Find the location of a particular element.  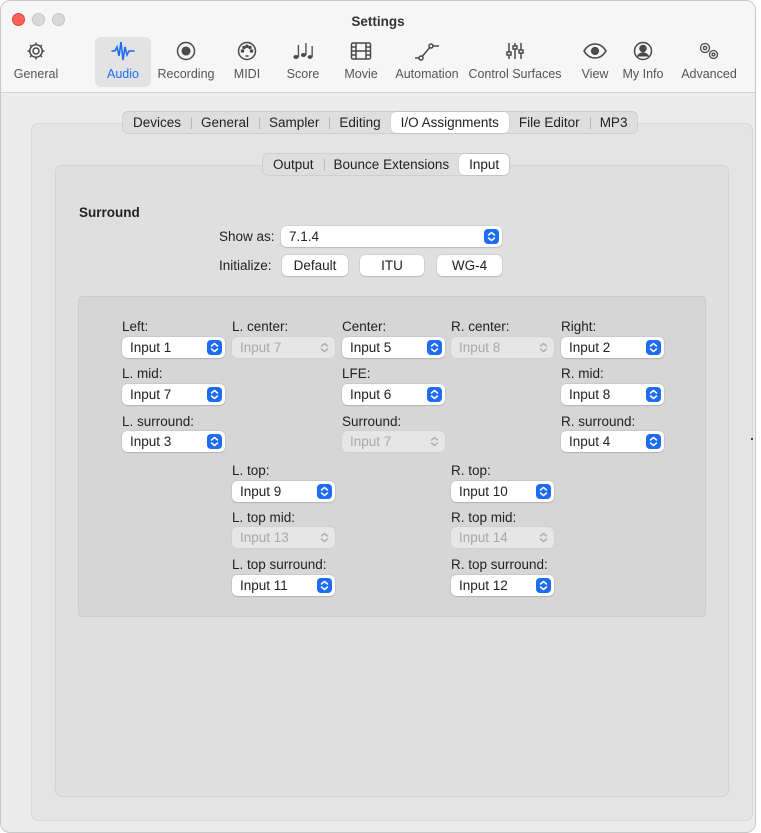

toolbar-recording: Recording is located at coordinates (186, 62).